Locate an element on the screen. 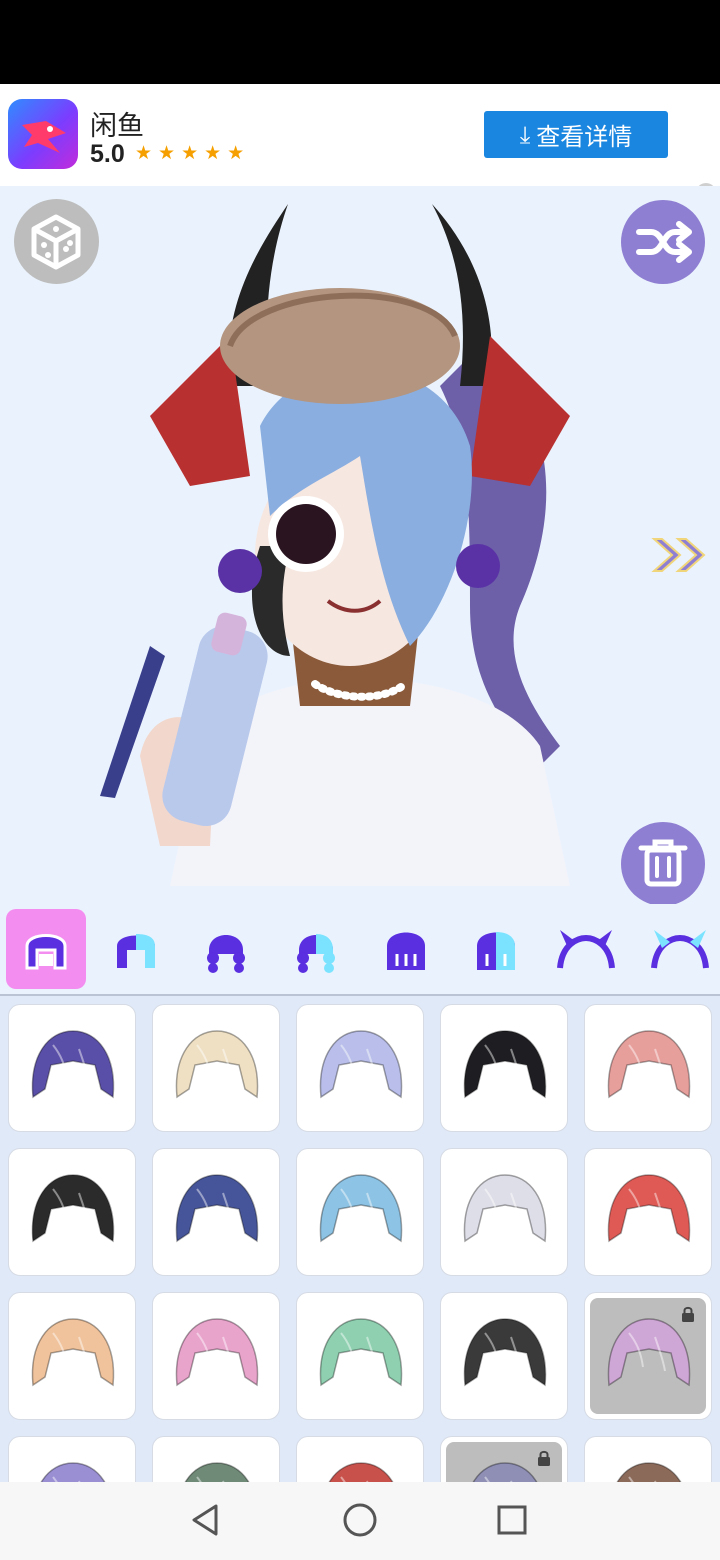 The image size is (720, 1560). tab-horns is located at coordinates (586, 949).